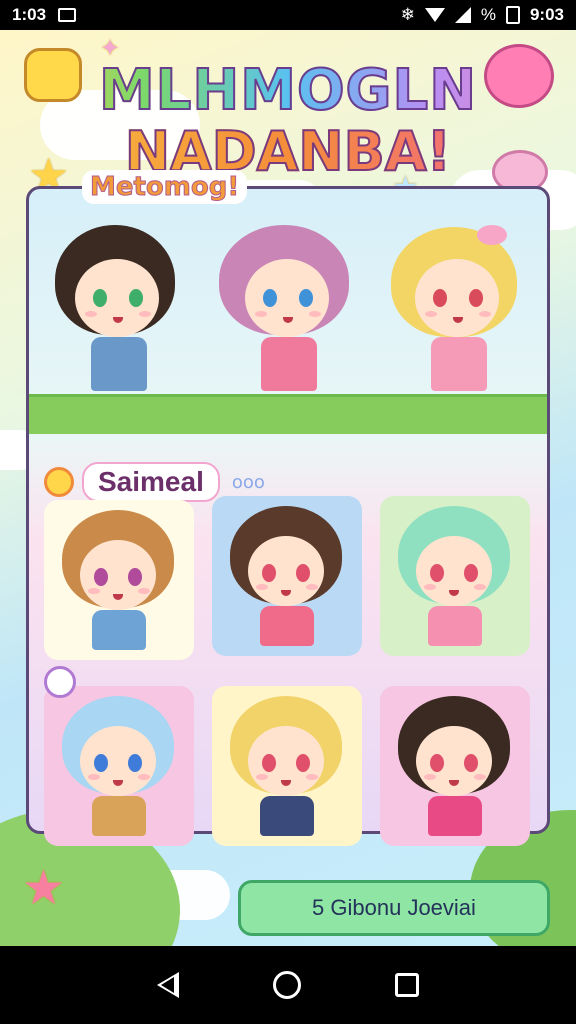  Describe the element at coordinates (67, 15) in the screenshot. I see `gallery-icon` at that location.